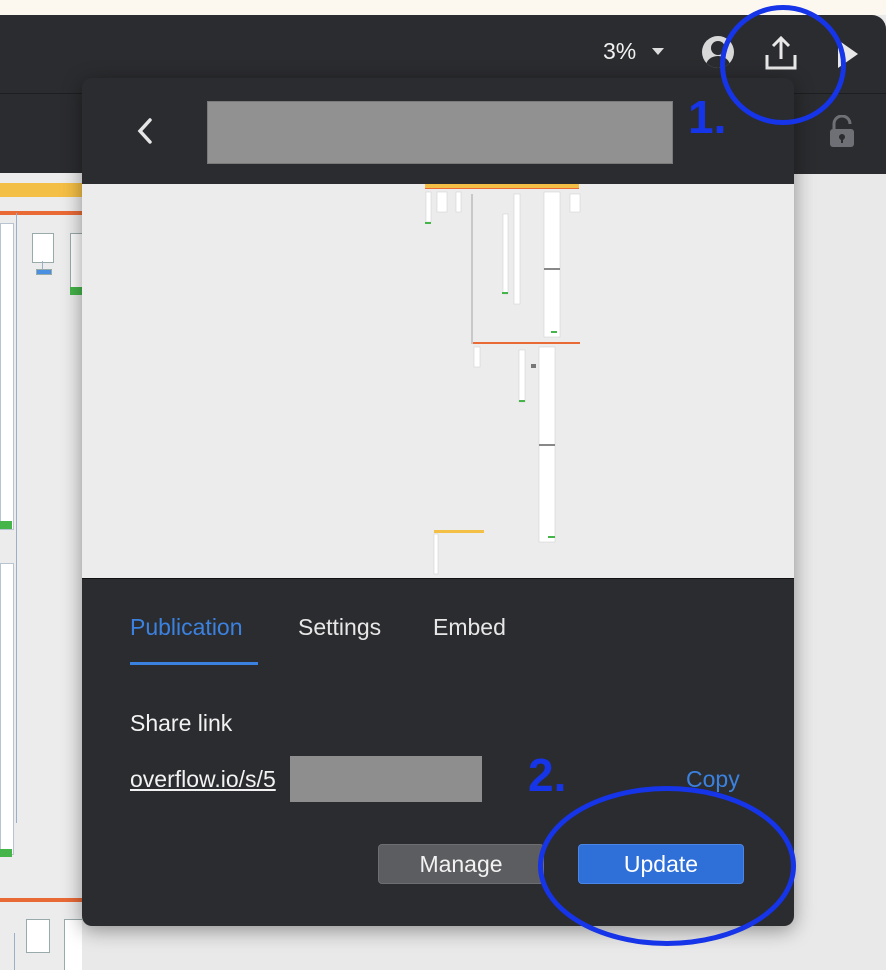  Describe the element at coordinates (339, 627) in the screenshot. I see `tab-settings: Settings` at that location.